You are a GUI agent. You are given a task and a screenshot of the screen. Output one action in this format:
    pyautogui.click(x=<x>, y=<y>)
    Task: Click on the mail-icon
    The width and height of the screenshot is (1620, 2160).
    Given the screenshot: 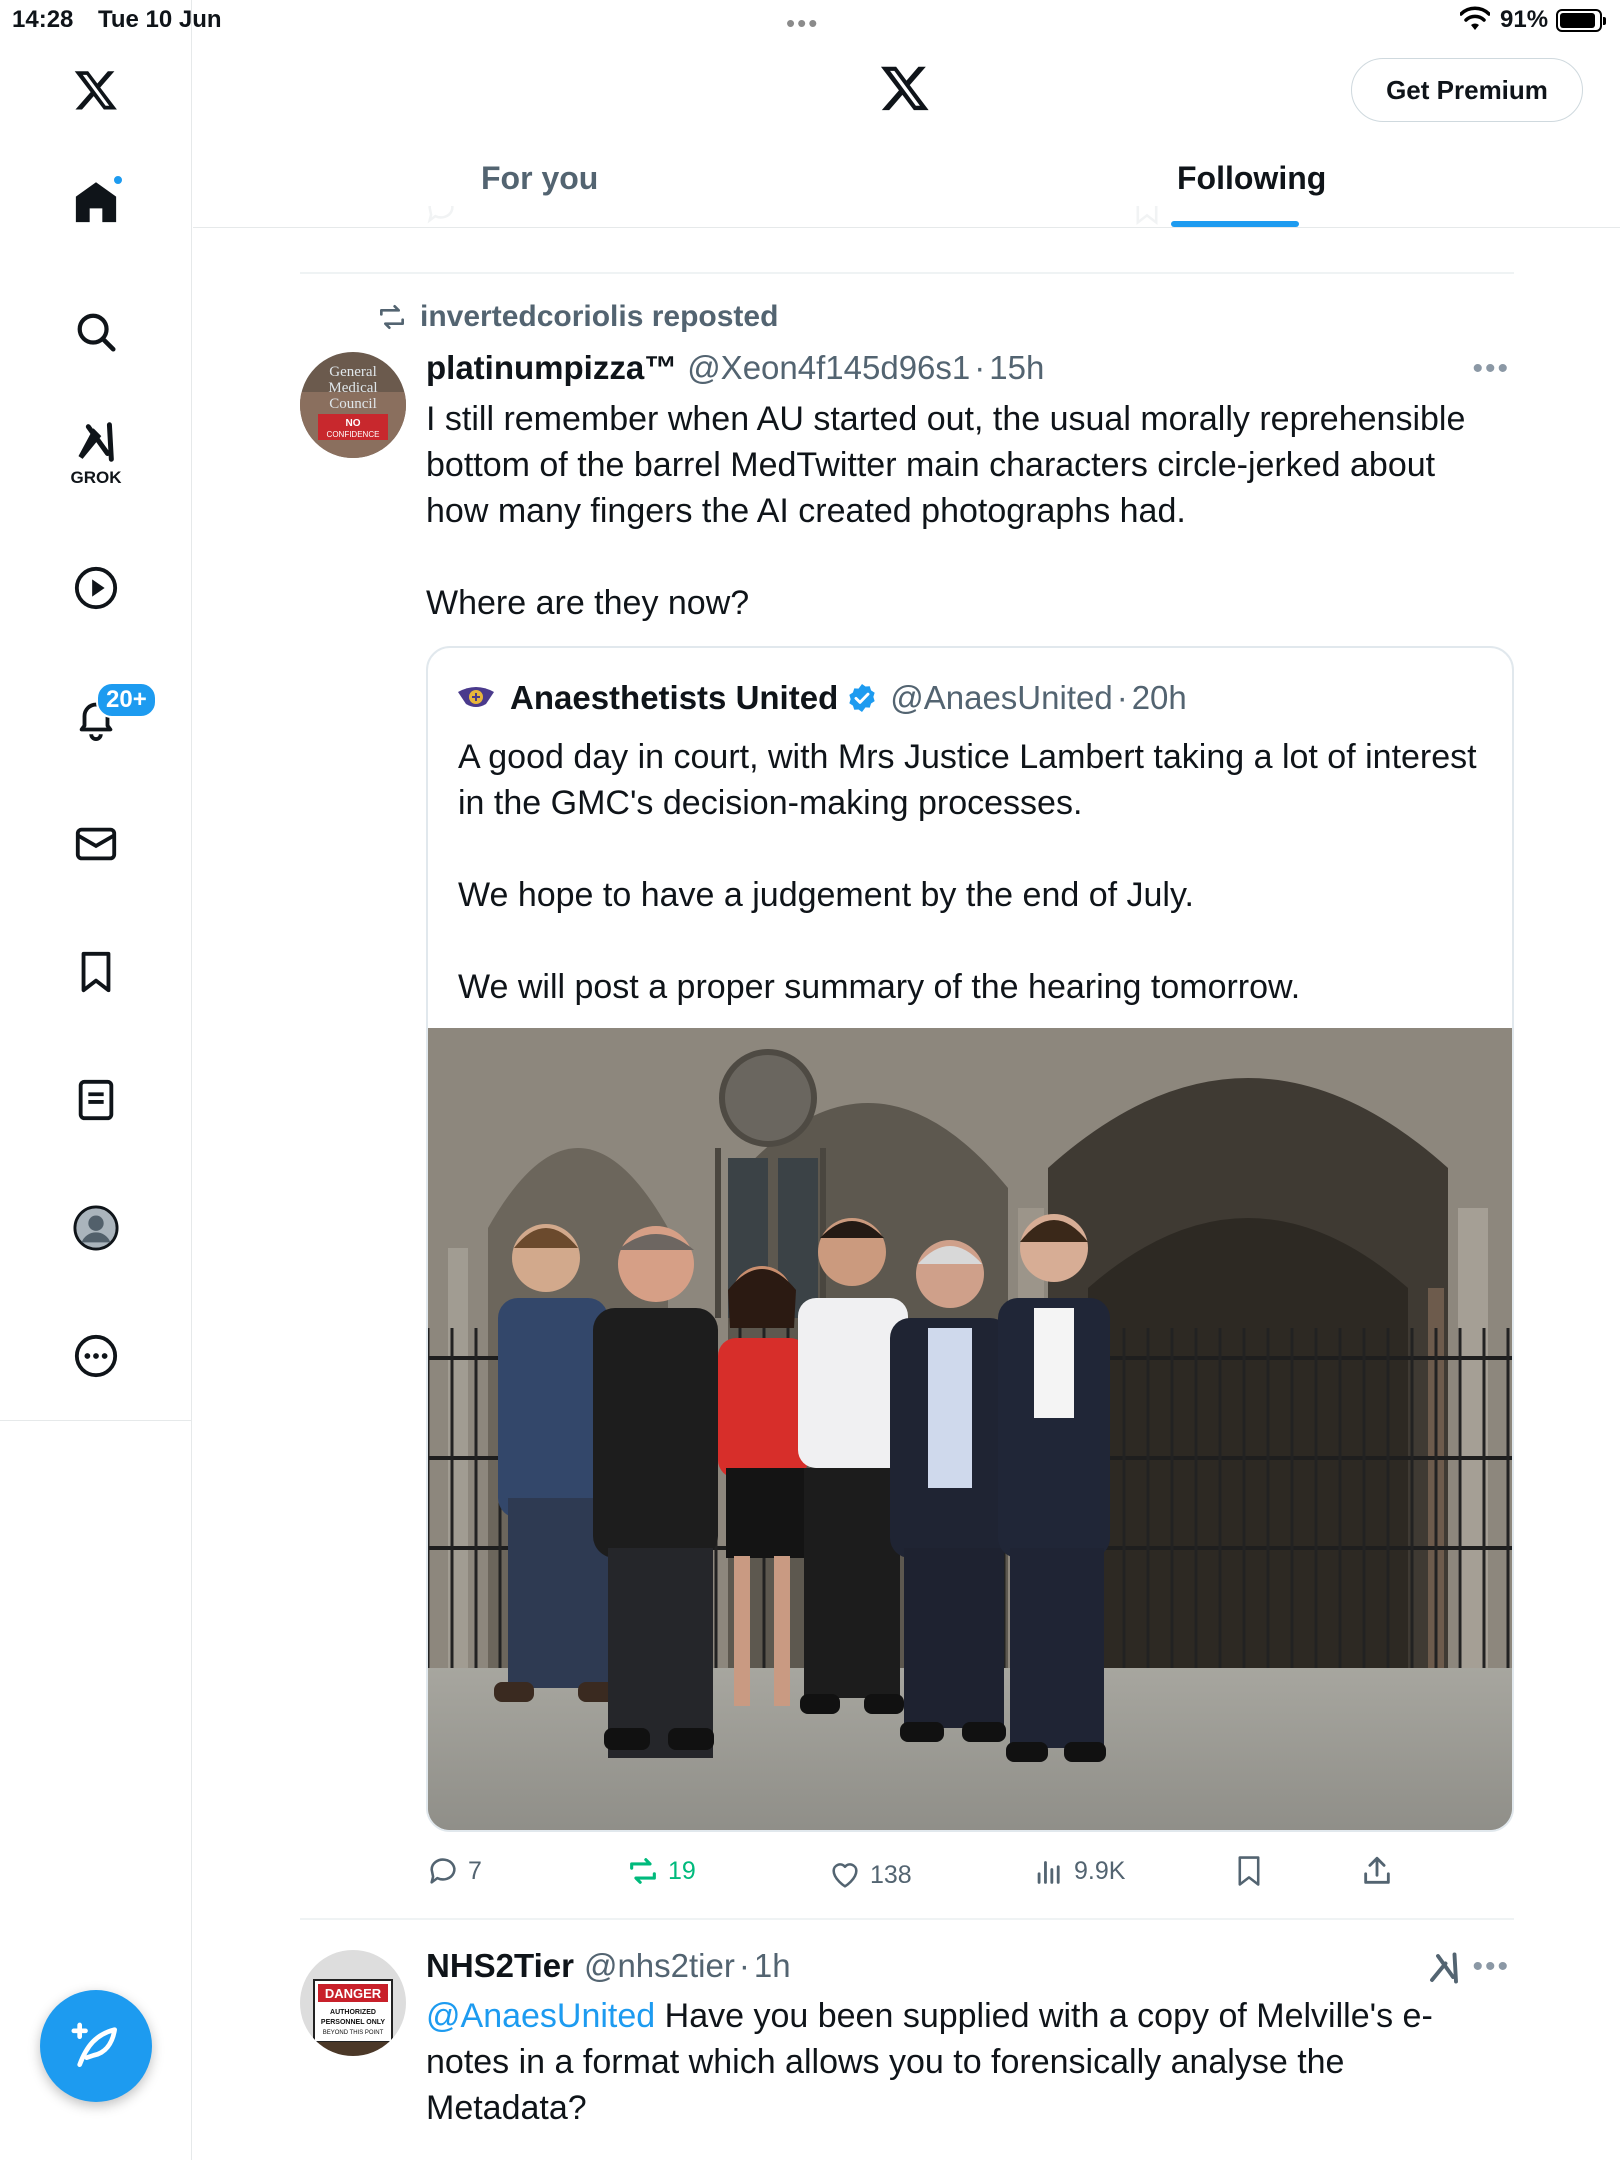 What is the action you would take?
    pyautogui.click(x=96, y=844)
    